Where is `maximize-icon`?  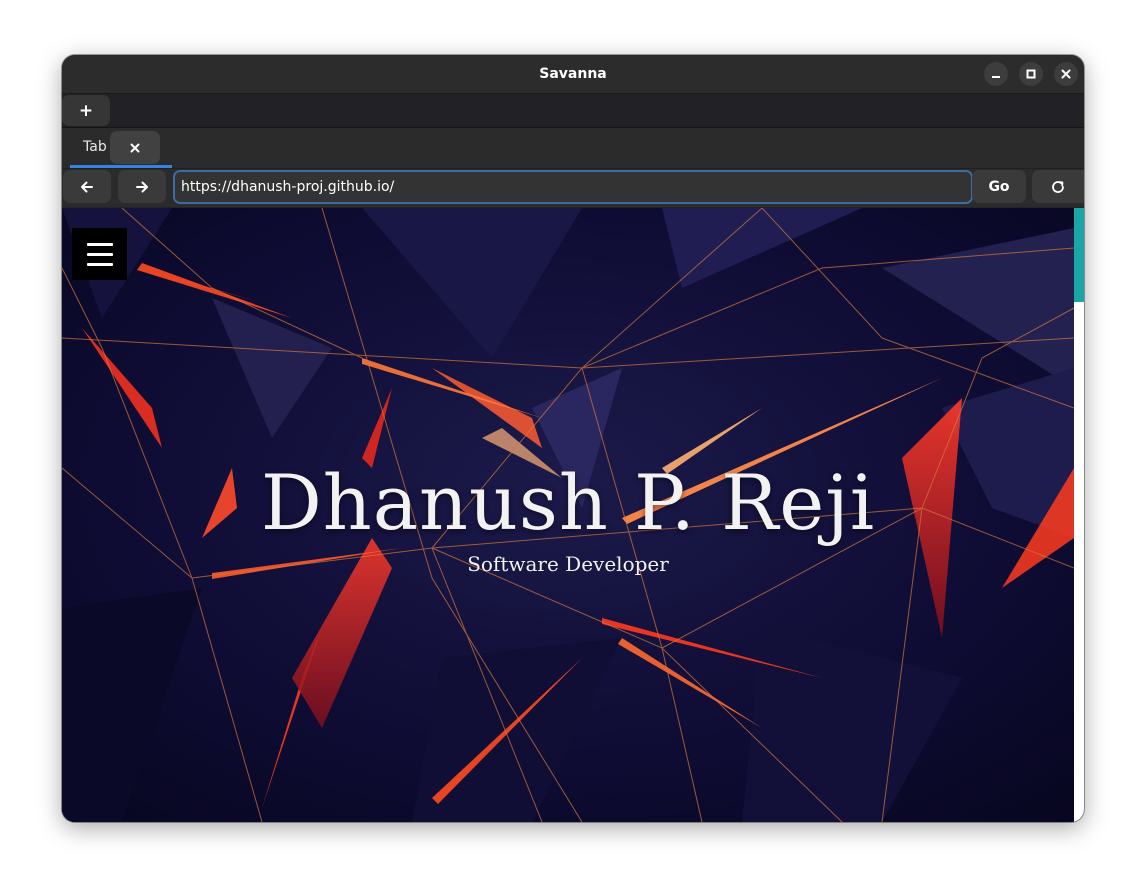 maximize-icon is located at coordinates (1031, 74).